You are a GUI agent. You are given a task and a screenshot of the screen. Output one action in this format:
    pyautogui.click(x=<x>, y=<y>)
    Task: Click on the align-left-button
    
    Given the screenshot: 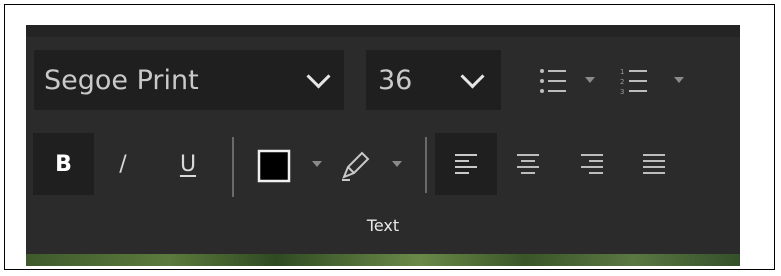 What is the action you would take?
    pyautogui.click(x=466, y=164)
    